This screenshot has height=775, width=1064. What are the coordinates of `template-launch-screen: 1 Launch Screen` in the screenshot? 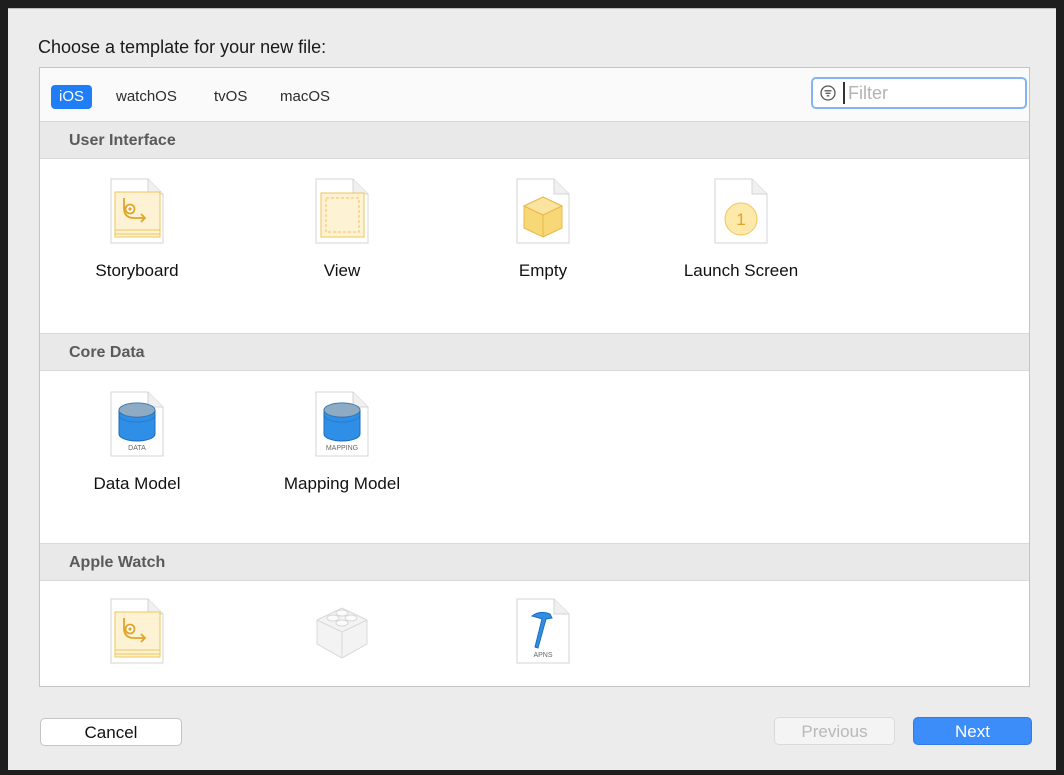 It's located at (741, 238).